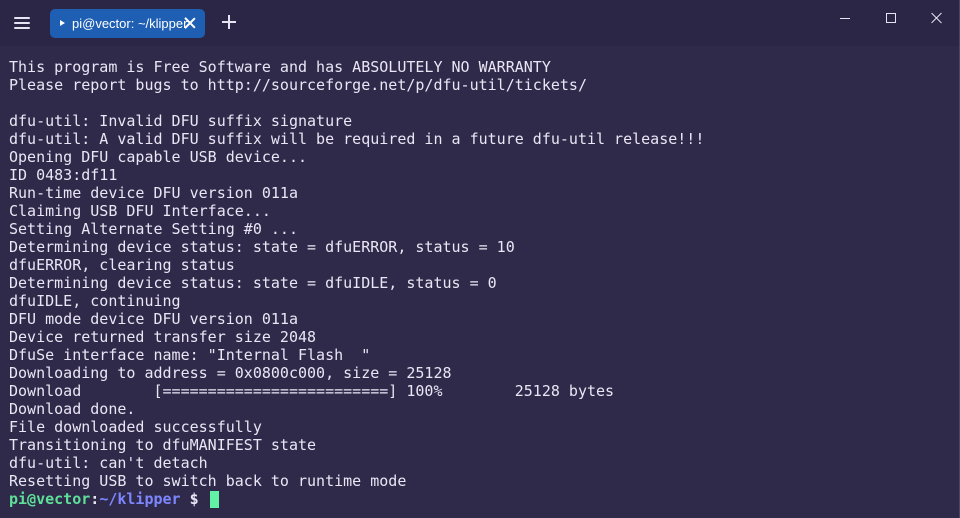 The height and width of the screenshot is (518, 960). I want to click on output-line: Transitioning to dfuMANIFEST state, so click(163, 445).